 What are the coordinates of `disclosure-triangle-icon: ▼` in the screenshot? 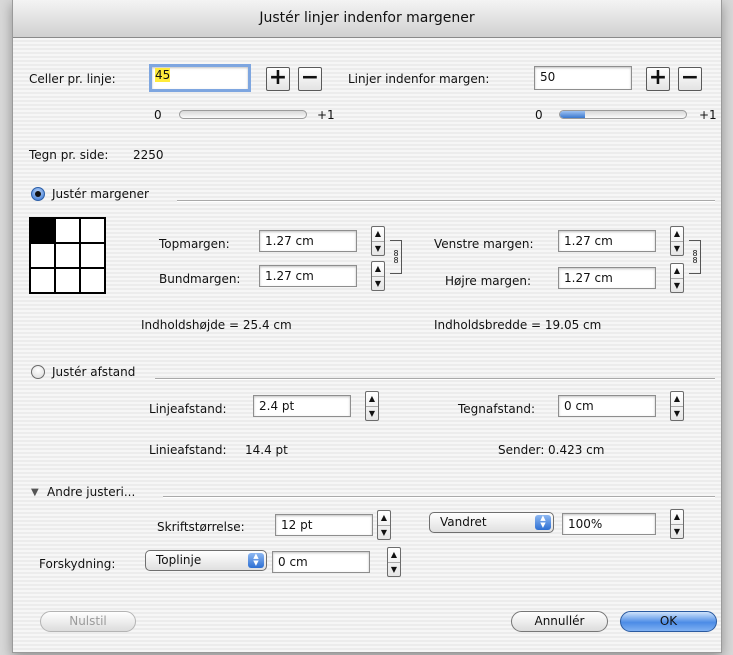 It's located at (35, 492).